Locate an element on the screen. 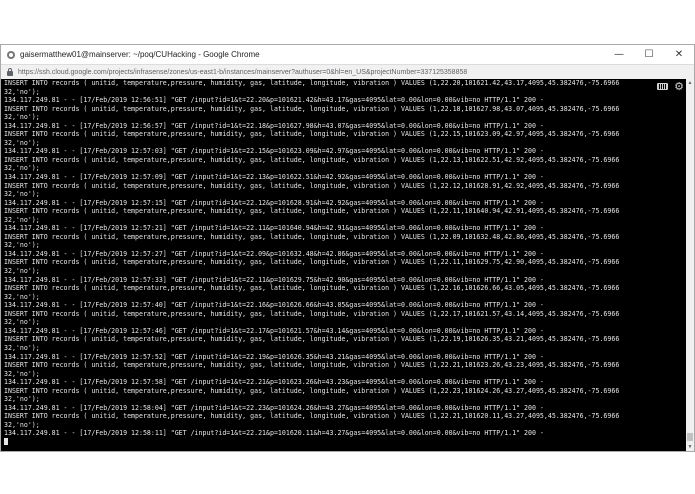 Image resolution: width=695 pixels, height=494 pixels. close-button: ✕ is located at coordinates (679, 54).